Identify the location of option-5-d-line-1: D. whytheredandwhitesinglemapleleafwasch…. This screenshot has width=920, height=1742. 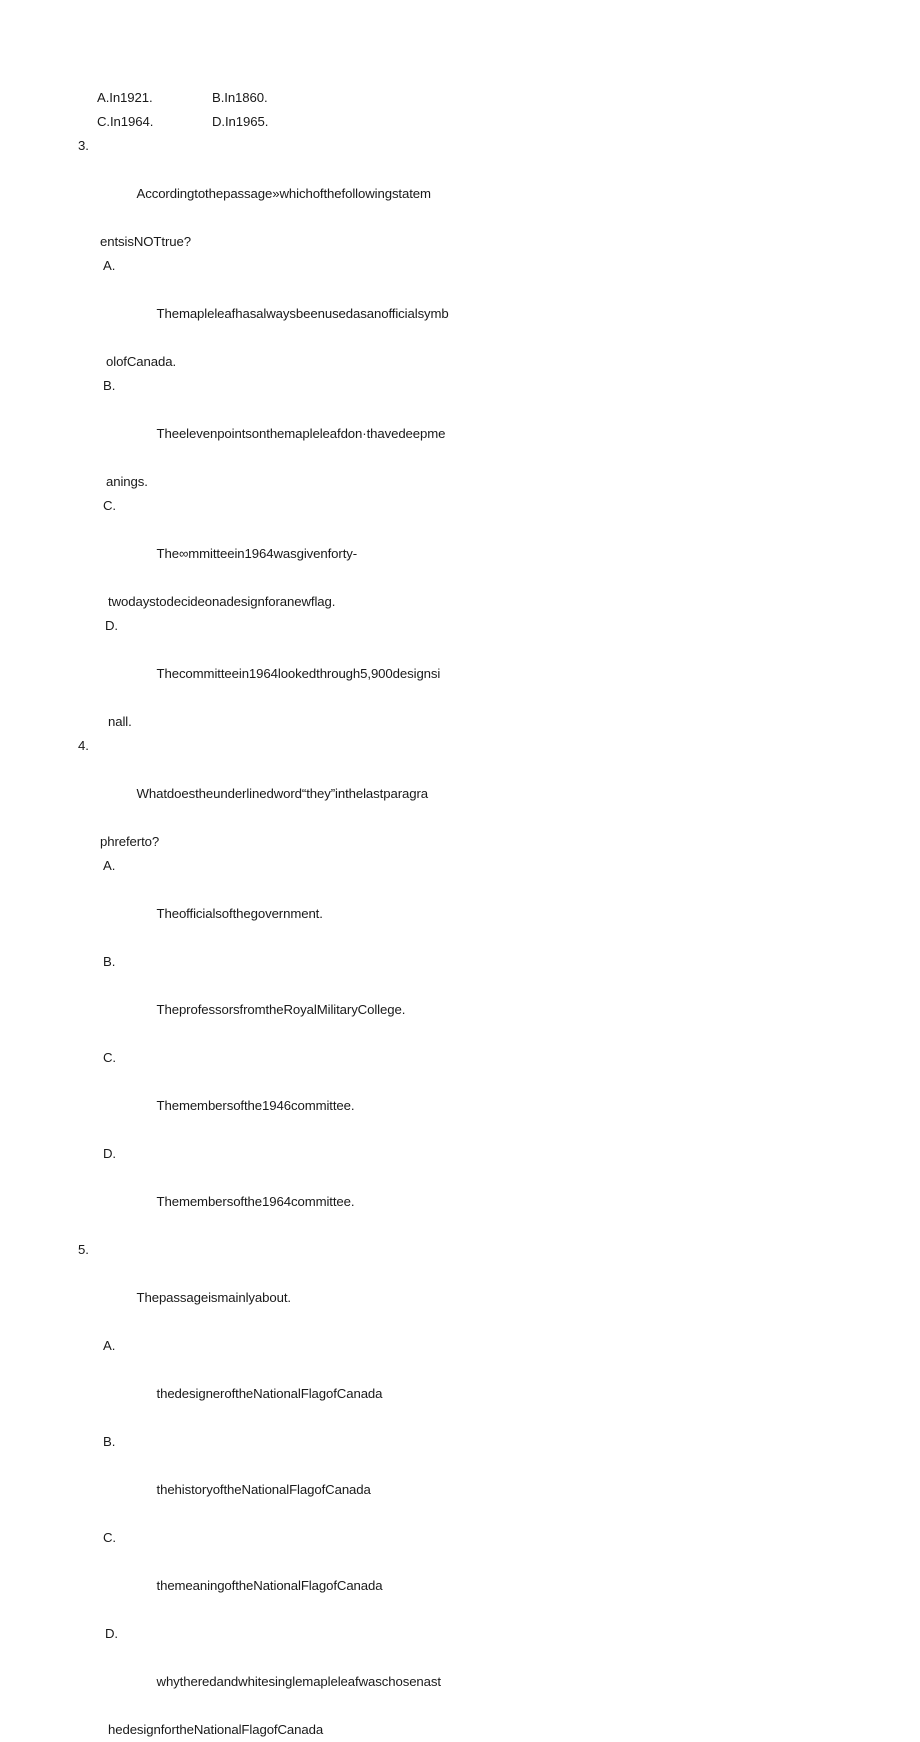
(278, 1670).